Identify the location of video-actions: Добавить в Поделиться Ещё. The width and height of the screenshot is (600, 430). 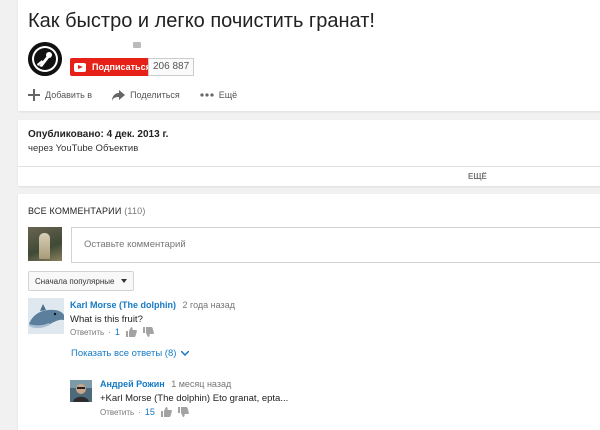
(142, 95).